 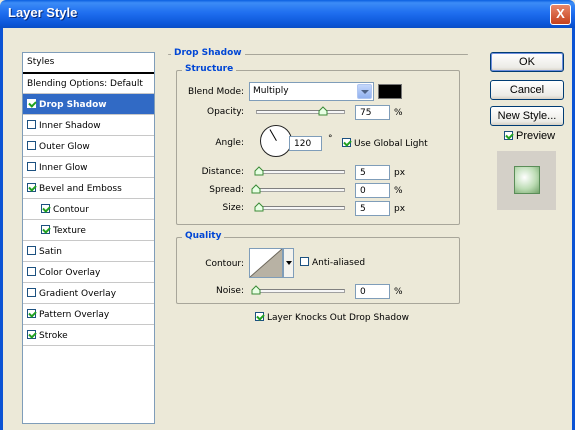 What do you see at coordinates (208, 53) in the screenshot?
I see `drop-shadow-legend: Drop Shadow` at bounding box center [208, 53].